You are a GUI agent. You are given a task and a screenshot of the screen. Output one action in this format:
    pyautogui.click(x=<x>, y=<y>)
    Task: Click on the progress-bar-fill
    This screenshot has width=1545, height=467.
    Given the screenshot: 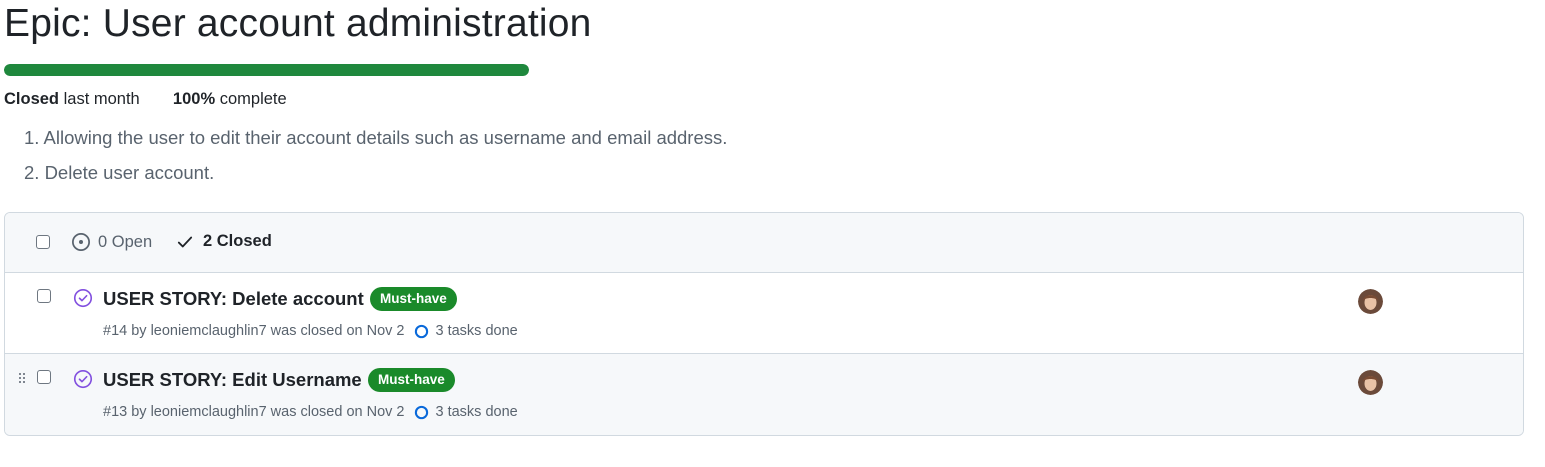 What is the action you would take?
    pyautogui.click(x=266, y=70)
    